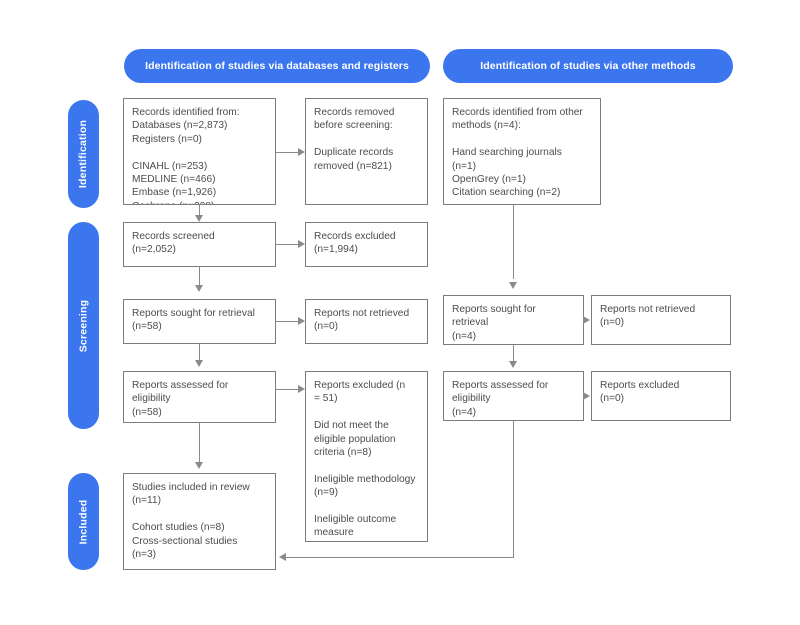 The width and height of the screenshot is (800, 625). What do you see at coordinates (199, 321) in the screenshot?
I see `box-reports-sought: Reports sought for retrieval (n=58)` at bounding box center [199, 321].